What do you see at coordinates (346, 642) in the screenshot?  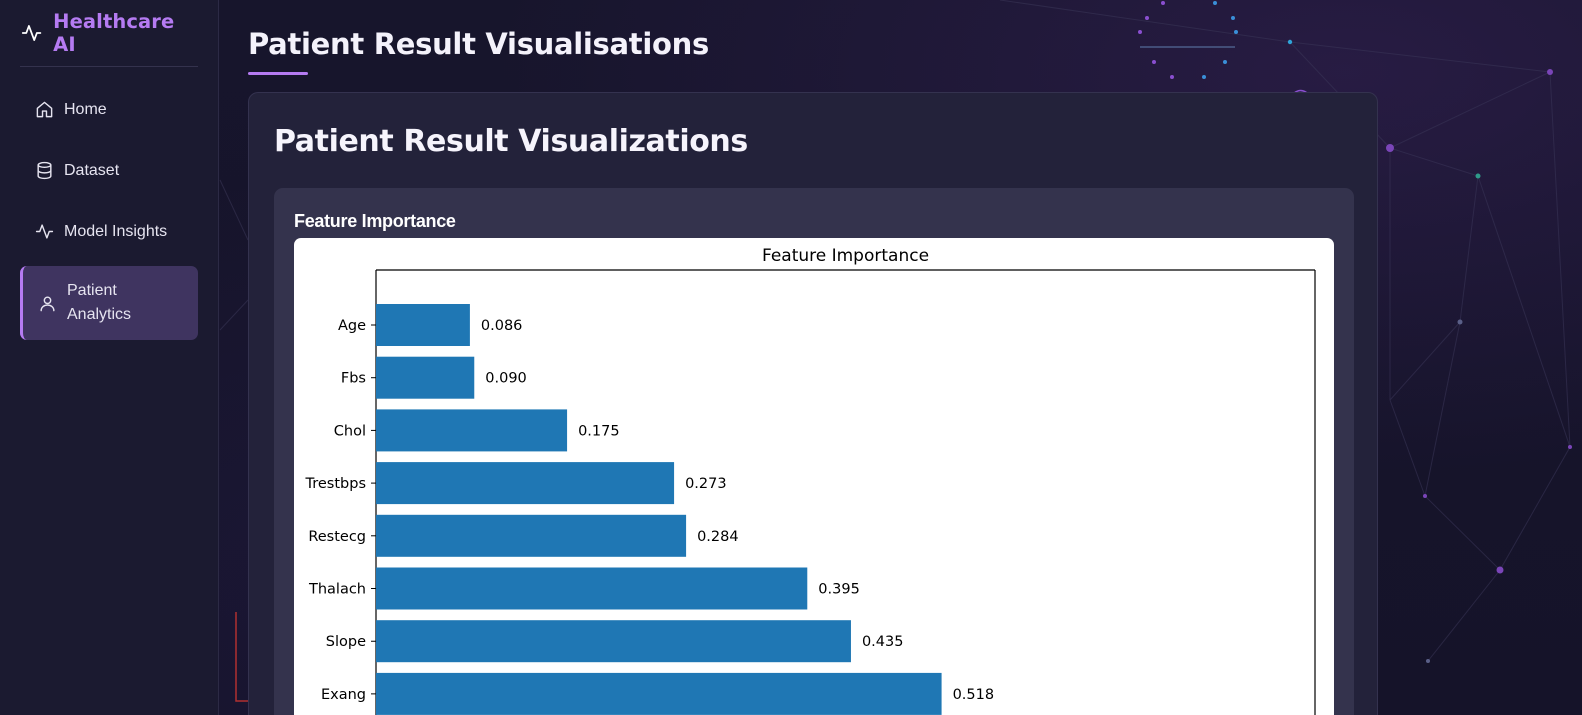 I see `y-tick-label: Slope` at bounding box center [346, 642].